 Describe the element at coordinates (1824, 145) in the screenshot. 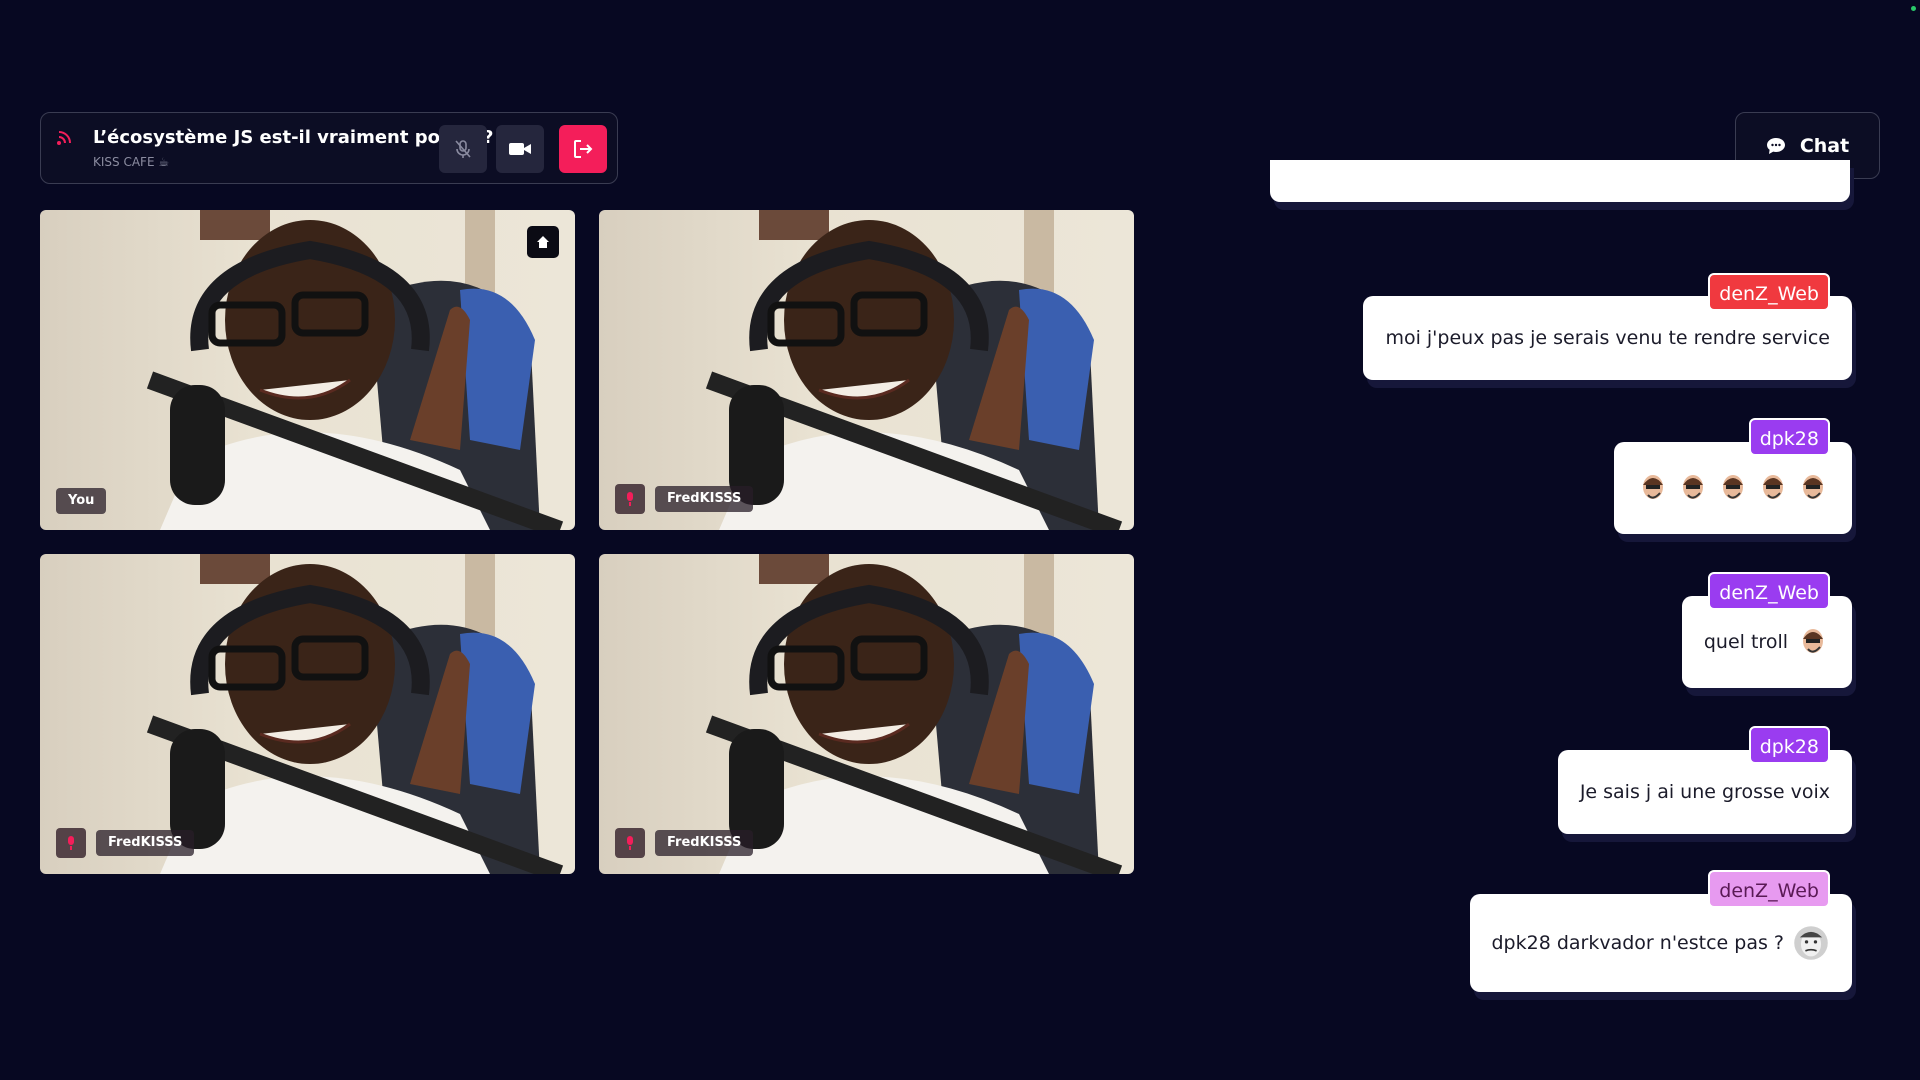

I see `chat-button-label: Chat` at that location.